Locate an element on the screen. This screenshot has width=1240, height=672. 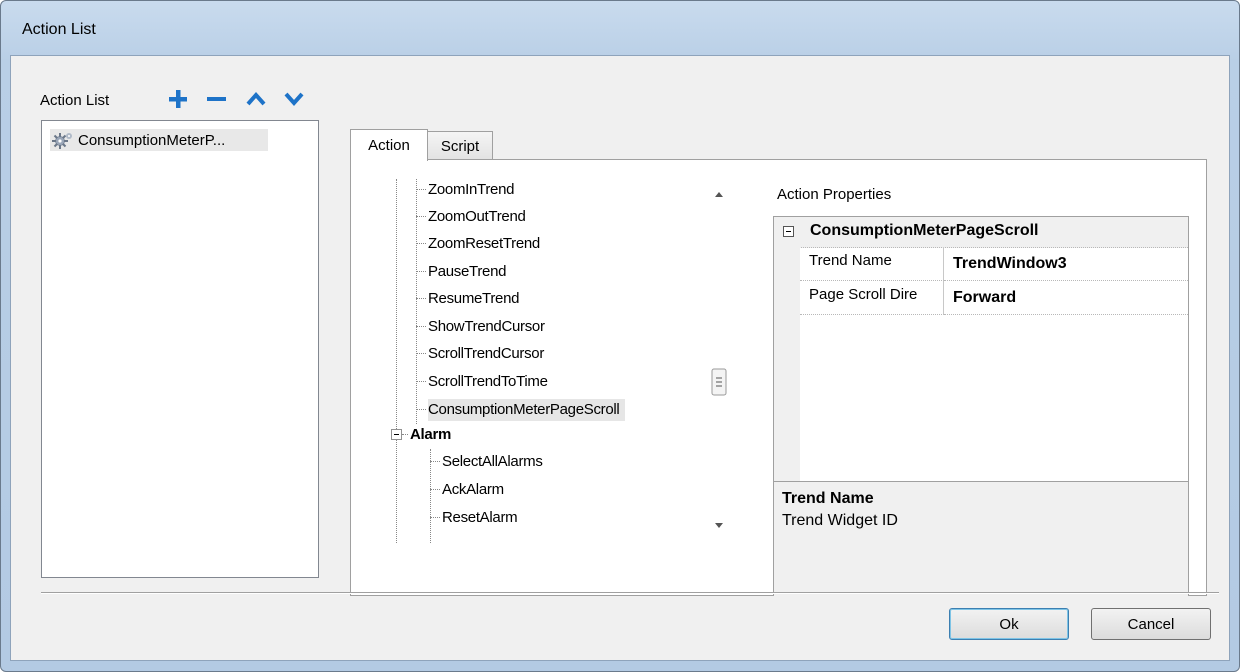
property-value-cell: TrendWindow3 is located at coordinates (1066, 264).